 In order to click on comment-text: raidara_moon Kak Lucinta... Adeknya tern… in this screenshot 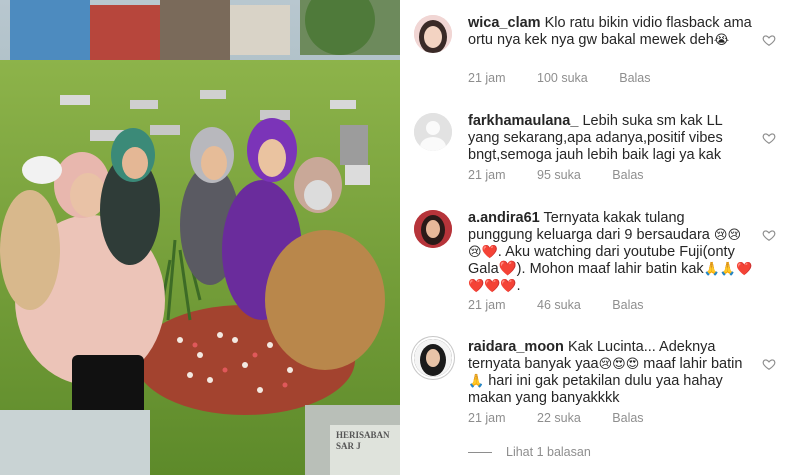, I will do `click(610, 373)`.